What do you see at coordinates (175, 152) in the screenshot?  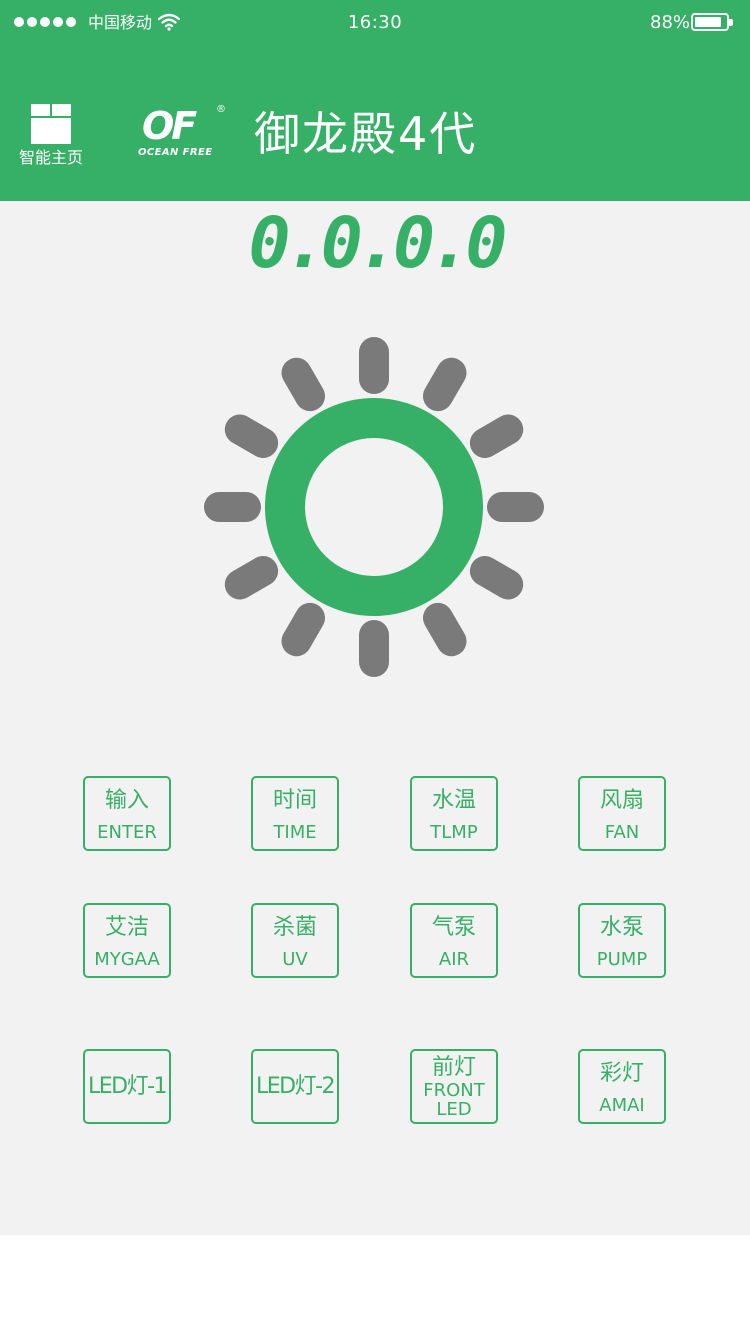 I see `logo-subtext: OCEAN FREE` at bounding box center [175, 152].